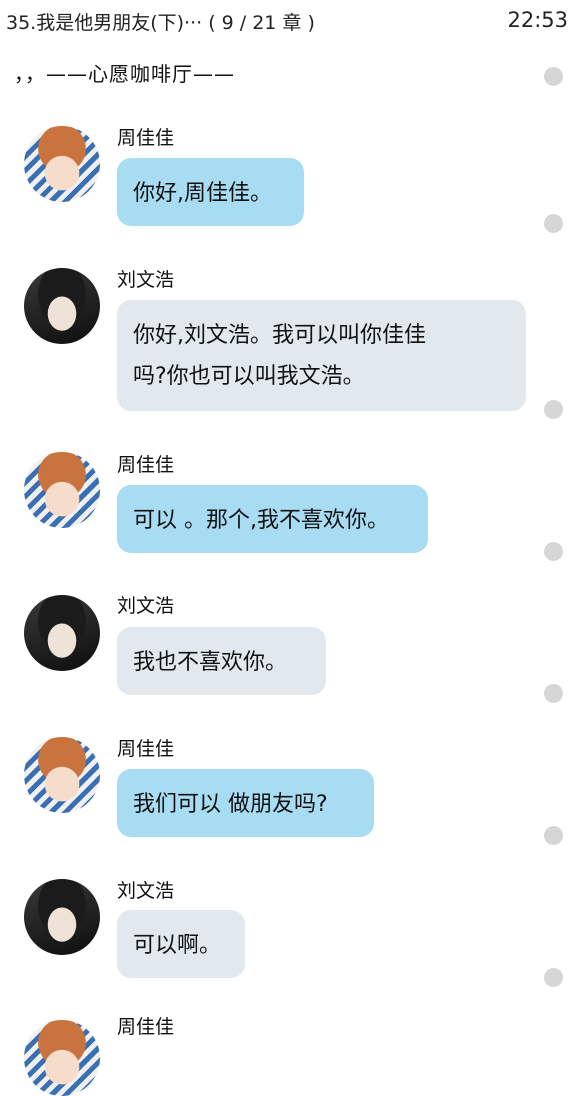 This screenshot has height=1096, width=576. Describe the element at coordinates (537, 20) in the screenshot. I see `clock: 22:53` at that location.